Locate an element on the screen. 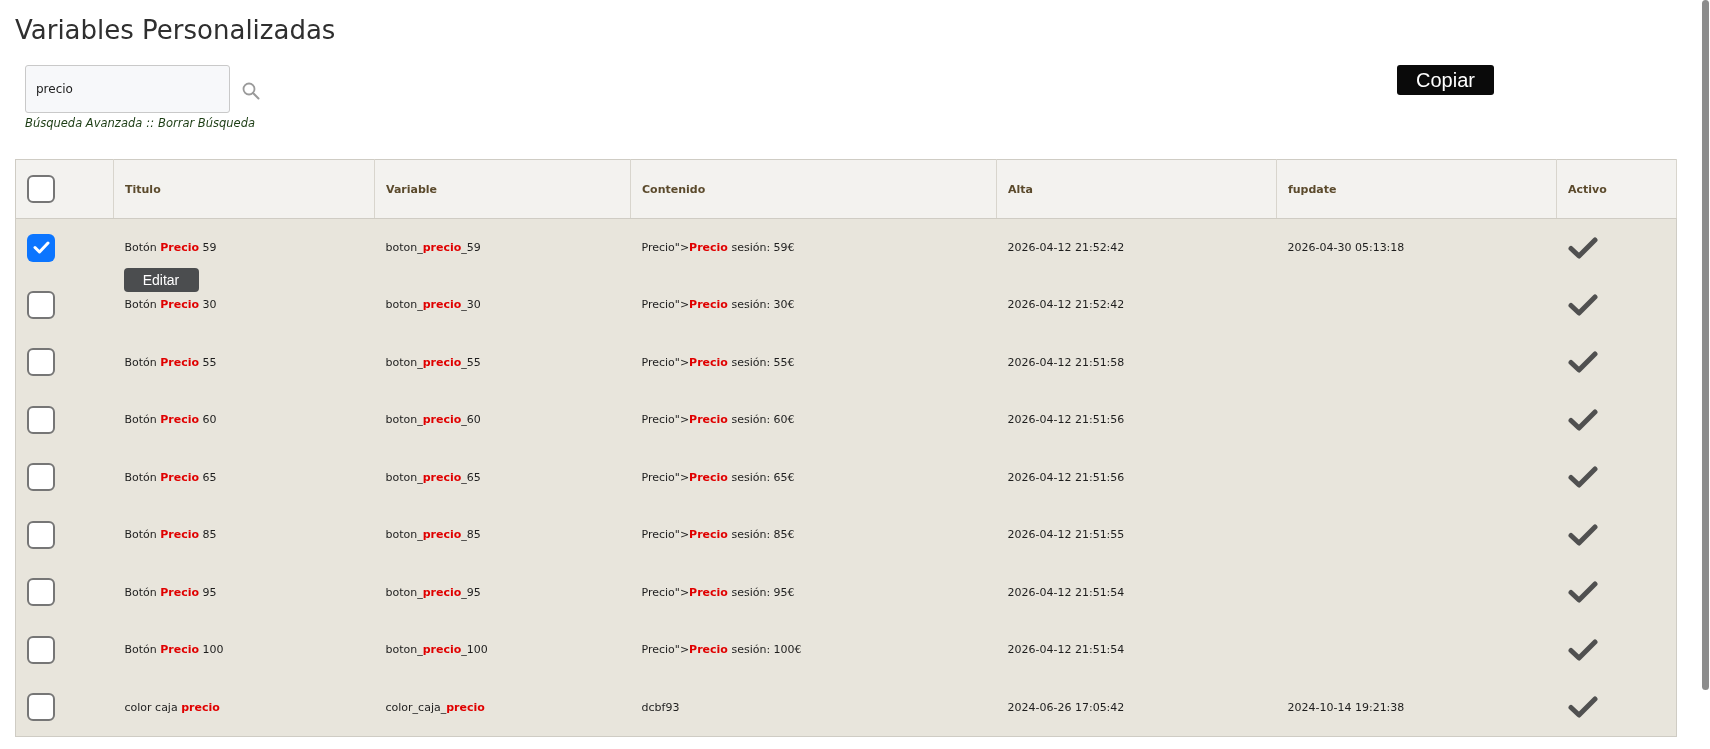  column-header: Alta is located at coordinates (1136, 189).